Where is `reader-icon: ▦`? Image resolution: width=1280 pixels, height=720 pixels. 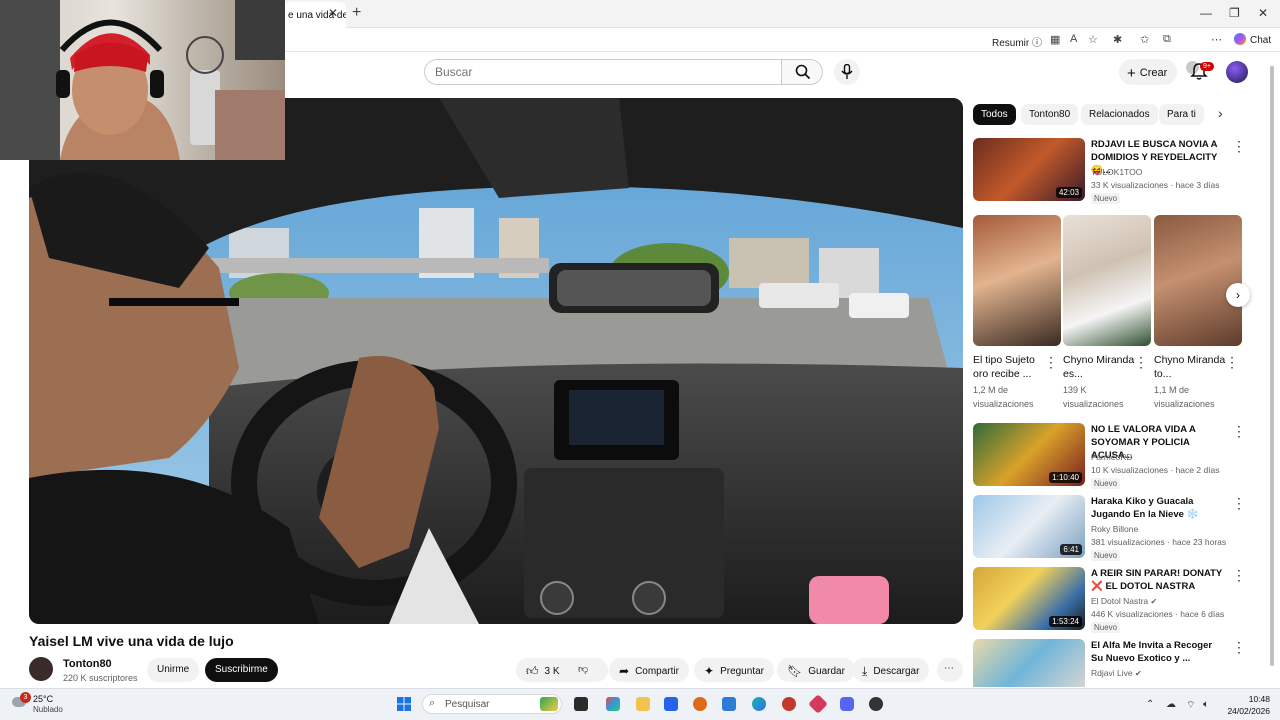
reader-icon: ▦ is located at coordinates (1055, 39).